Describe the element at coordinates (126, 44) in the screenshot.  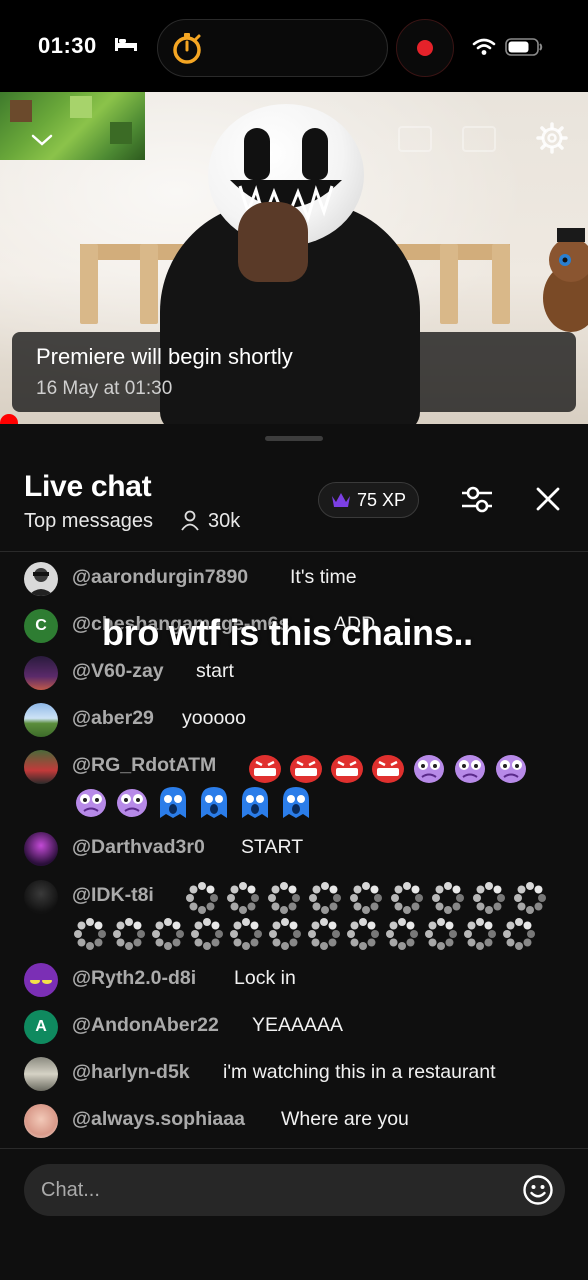
I see `bed-icon` at that location.